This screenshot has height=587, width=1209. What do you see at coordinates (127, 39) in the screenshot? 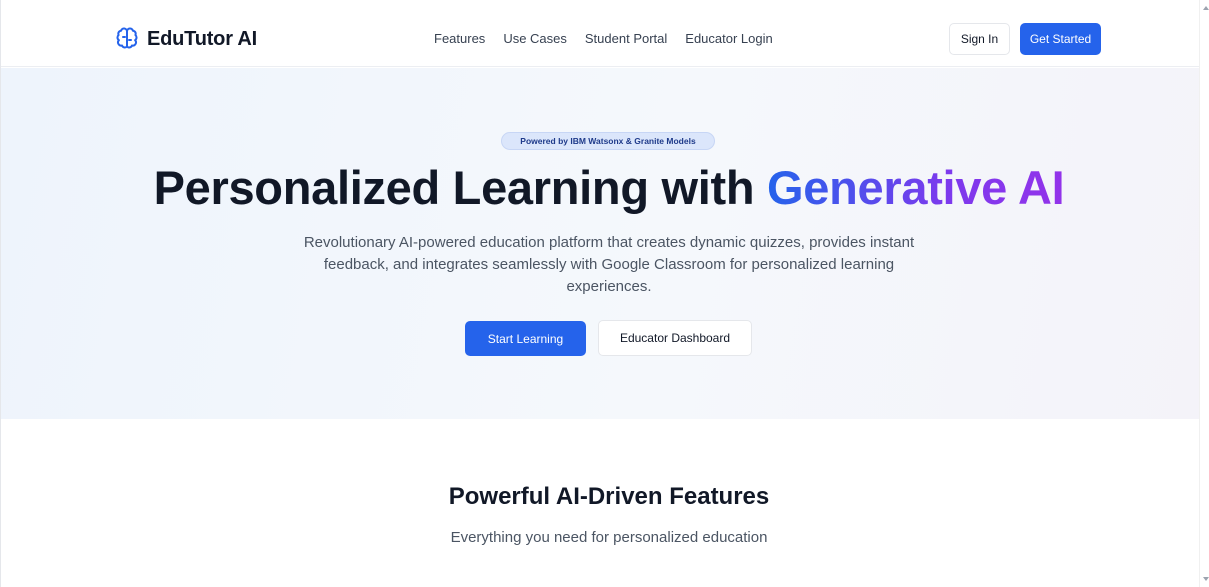
I see `brain-icon` at bounding box center [127, 39].